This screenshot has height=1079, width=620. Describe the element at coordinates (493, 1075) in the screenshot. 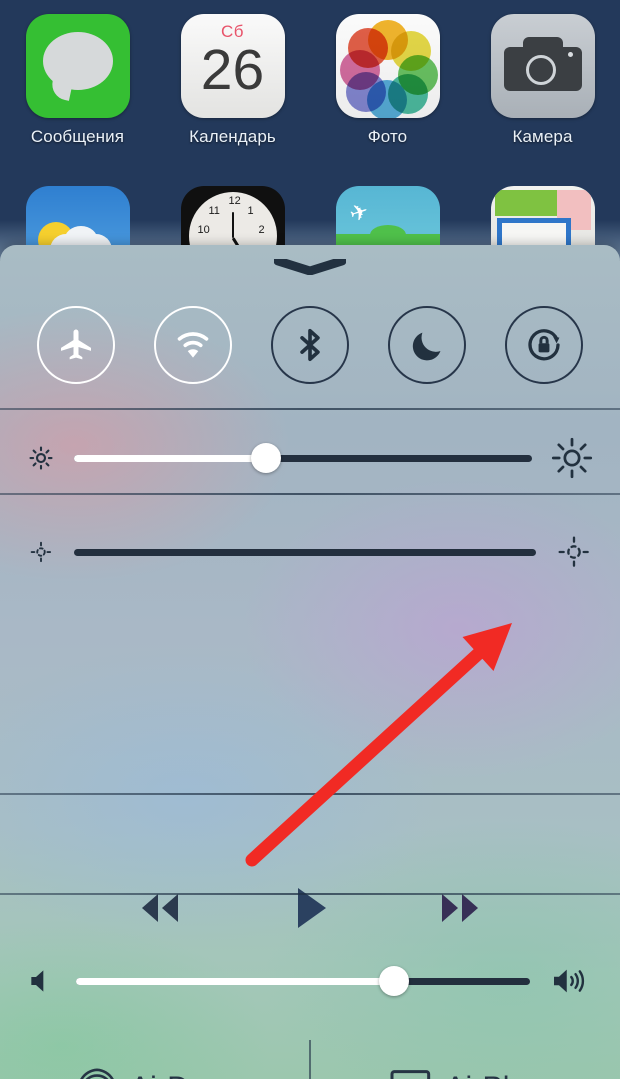

I see `airplay-label: AirPlay` at that location.